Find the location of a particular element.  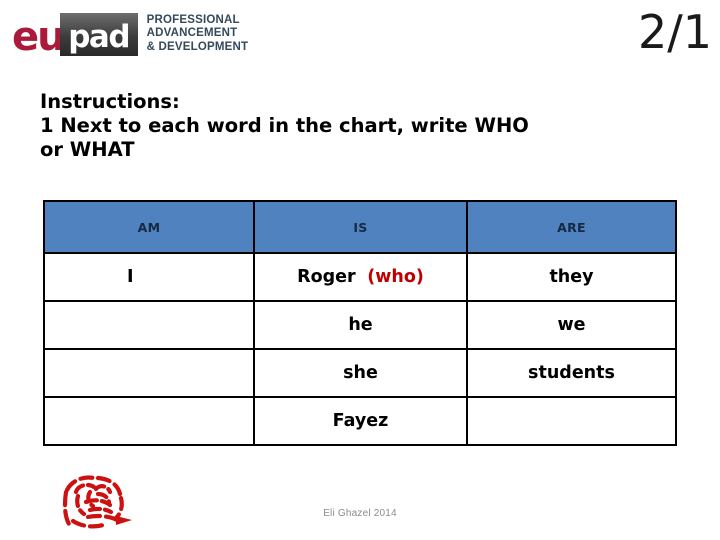

table-row: he we is located at coordinates (360, 325).